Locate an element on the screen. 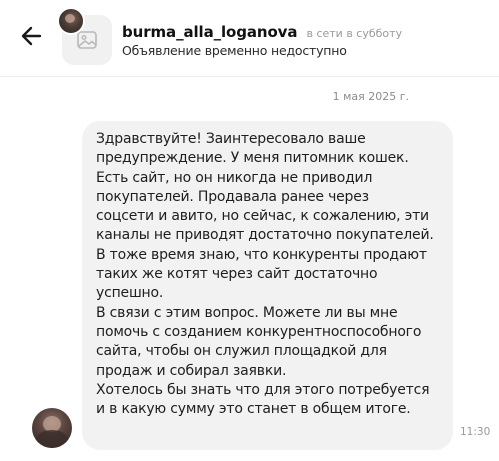  message-line: покупателей. Продавала ранее через is located at coordinates (232, 196).